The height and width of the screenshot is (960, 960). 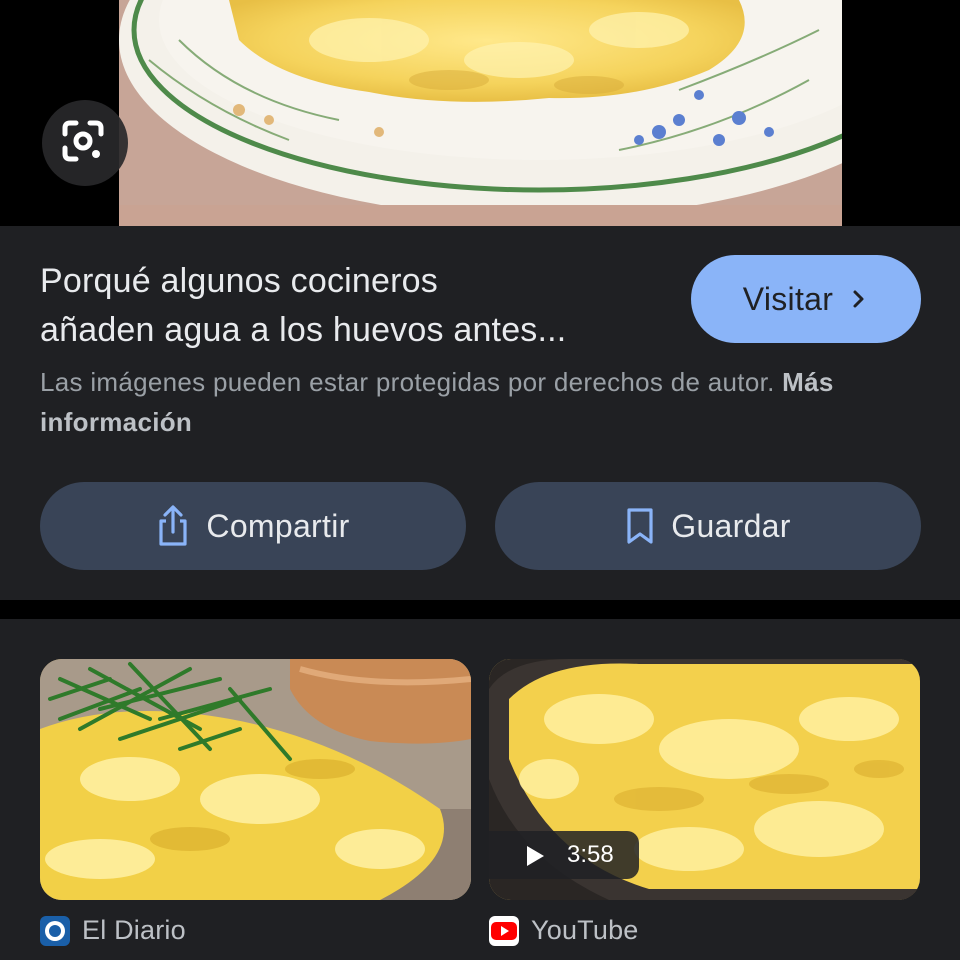 I want to click on save-button-label: Guardar, so click(x=731, y=525).